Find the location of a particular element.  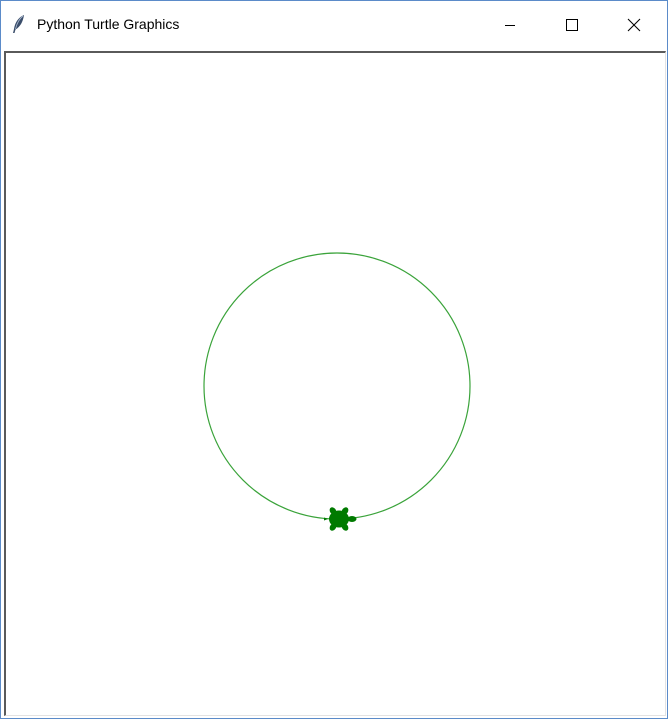

minimize-button is located at coordinates (510, 24).